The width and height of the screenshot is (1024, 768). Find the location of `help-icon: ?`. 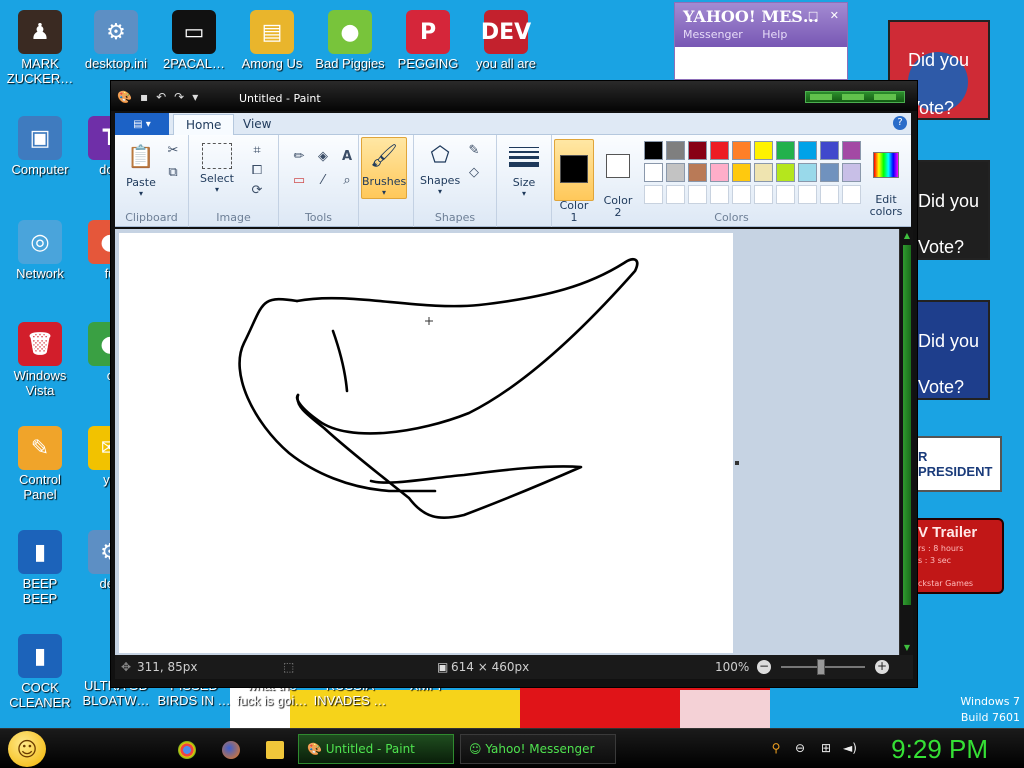

help-icon: ? is located at coordinates (900, 123).